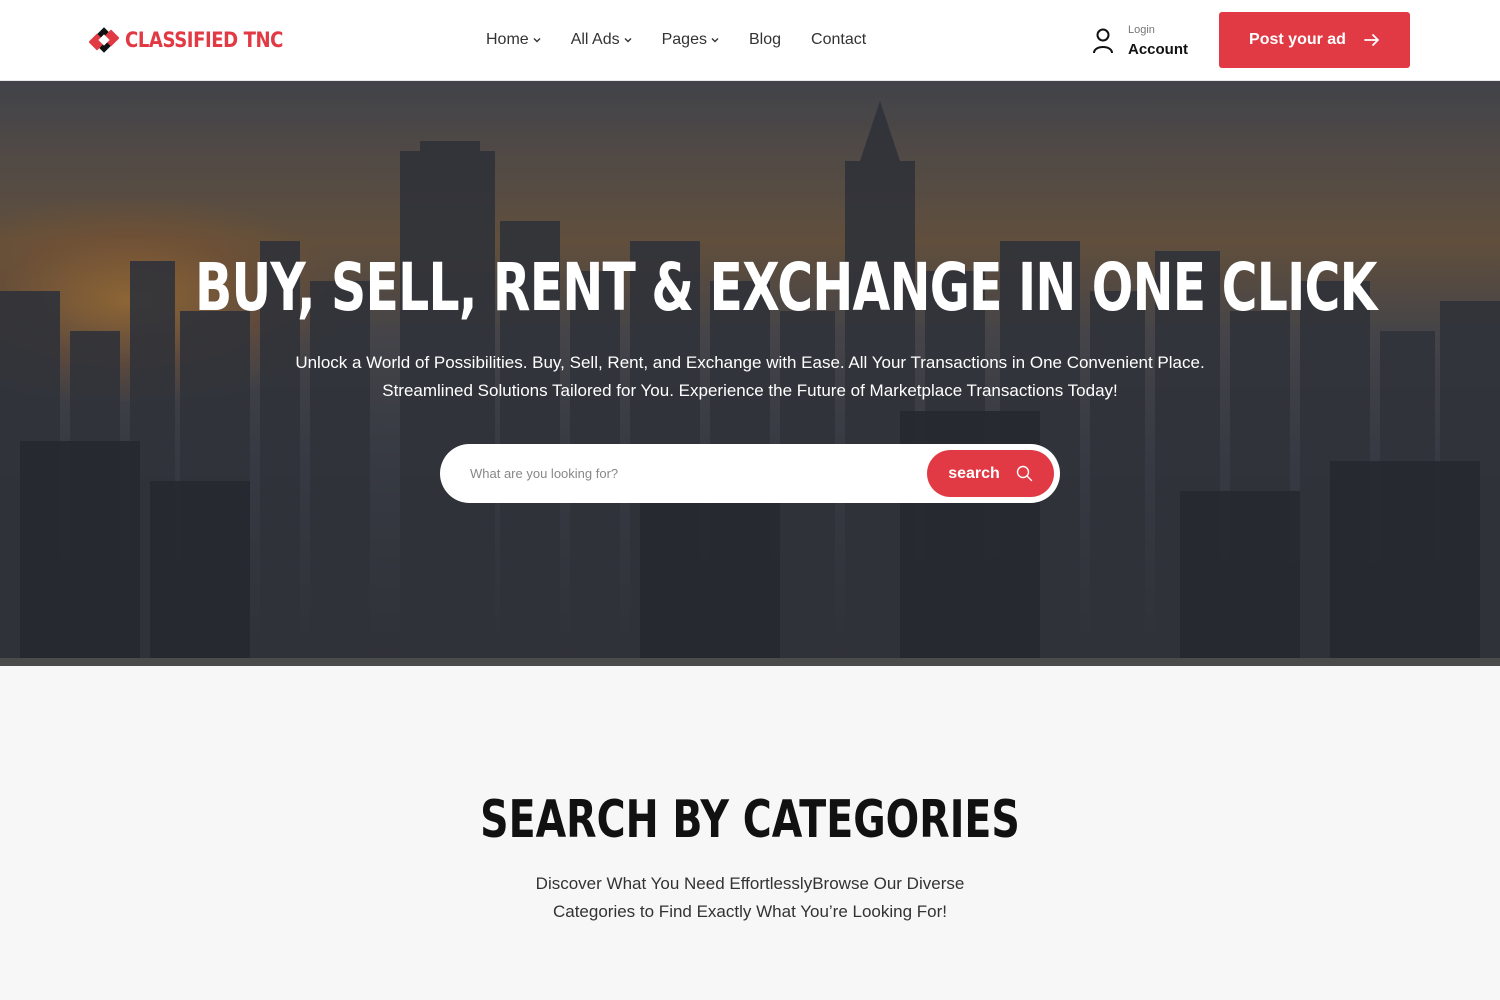 Image resolution: width=1500 pixels, height=1000 pixels. I want to click on post-ad-label: Post your ad, so click(1297, 39).